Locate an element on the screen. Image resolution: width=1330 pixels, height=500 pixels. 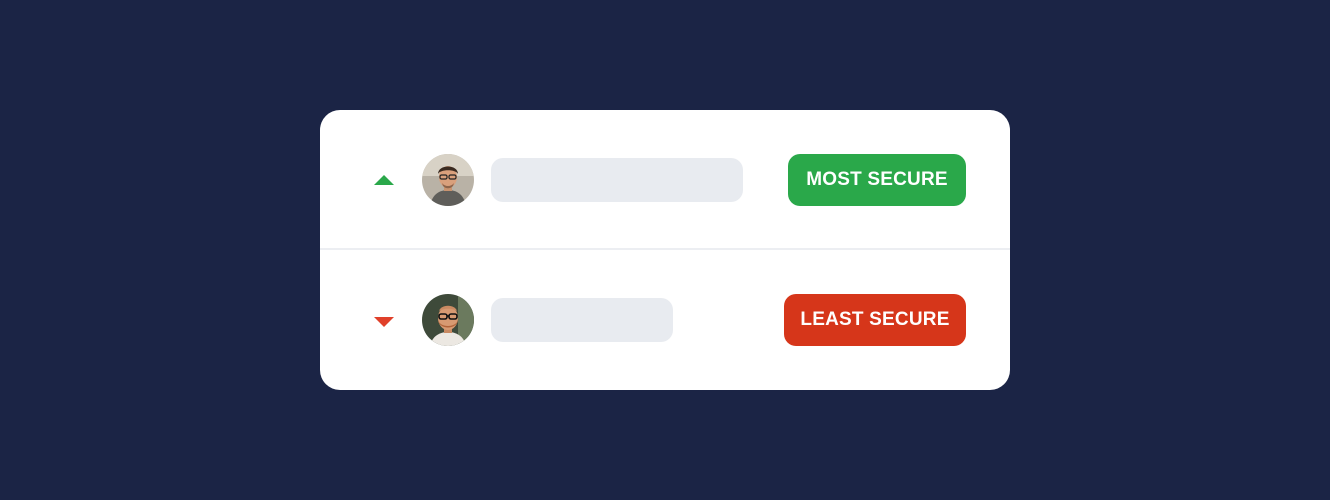
triangle-up-icon is located at coordinates (384, 180).